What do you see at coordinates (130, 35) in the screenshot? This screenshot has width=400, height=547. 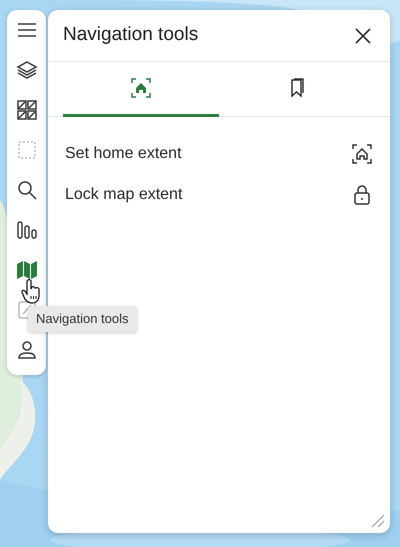 I see `panel-title: Navigation tools` at bounding box center [130, 35].